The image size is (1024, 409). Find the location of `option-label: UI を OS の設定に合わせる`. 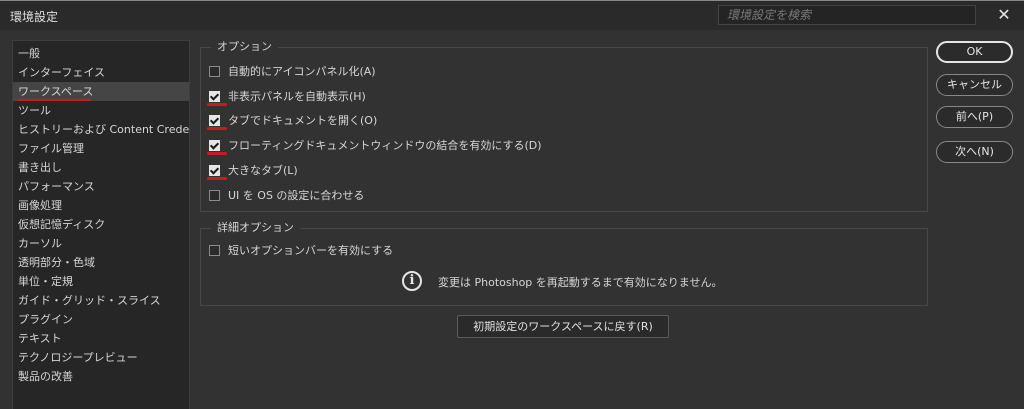

option-label: UI を OS の設定に合わせる is located at coordinates (296, 195).